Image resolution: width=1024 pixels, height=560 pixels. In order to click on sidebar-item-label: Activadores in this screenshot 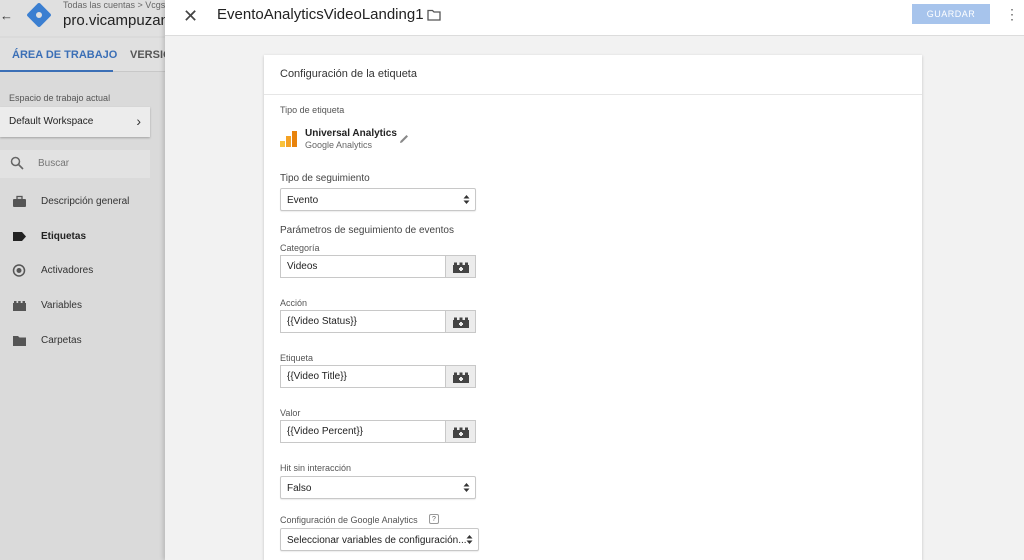, I will do `click(67, 270)`.